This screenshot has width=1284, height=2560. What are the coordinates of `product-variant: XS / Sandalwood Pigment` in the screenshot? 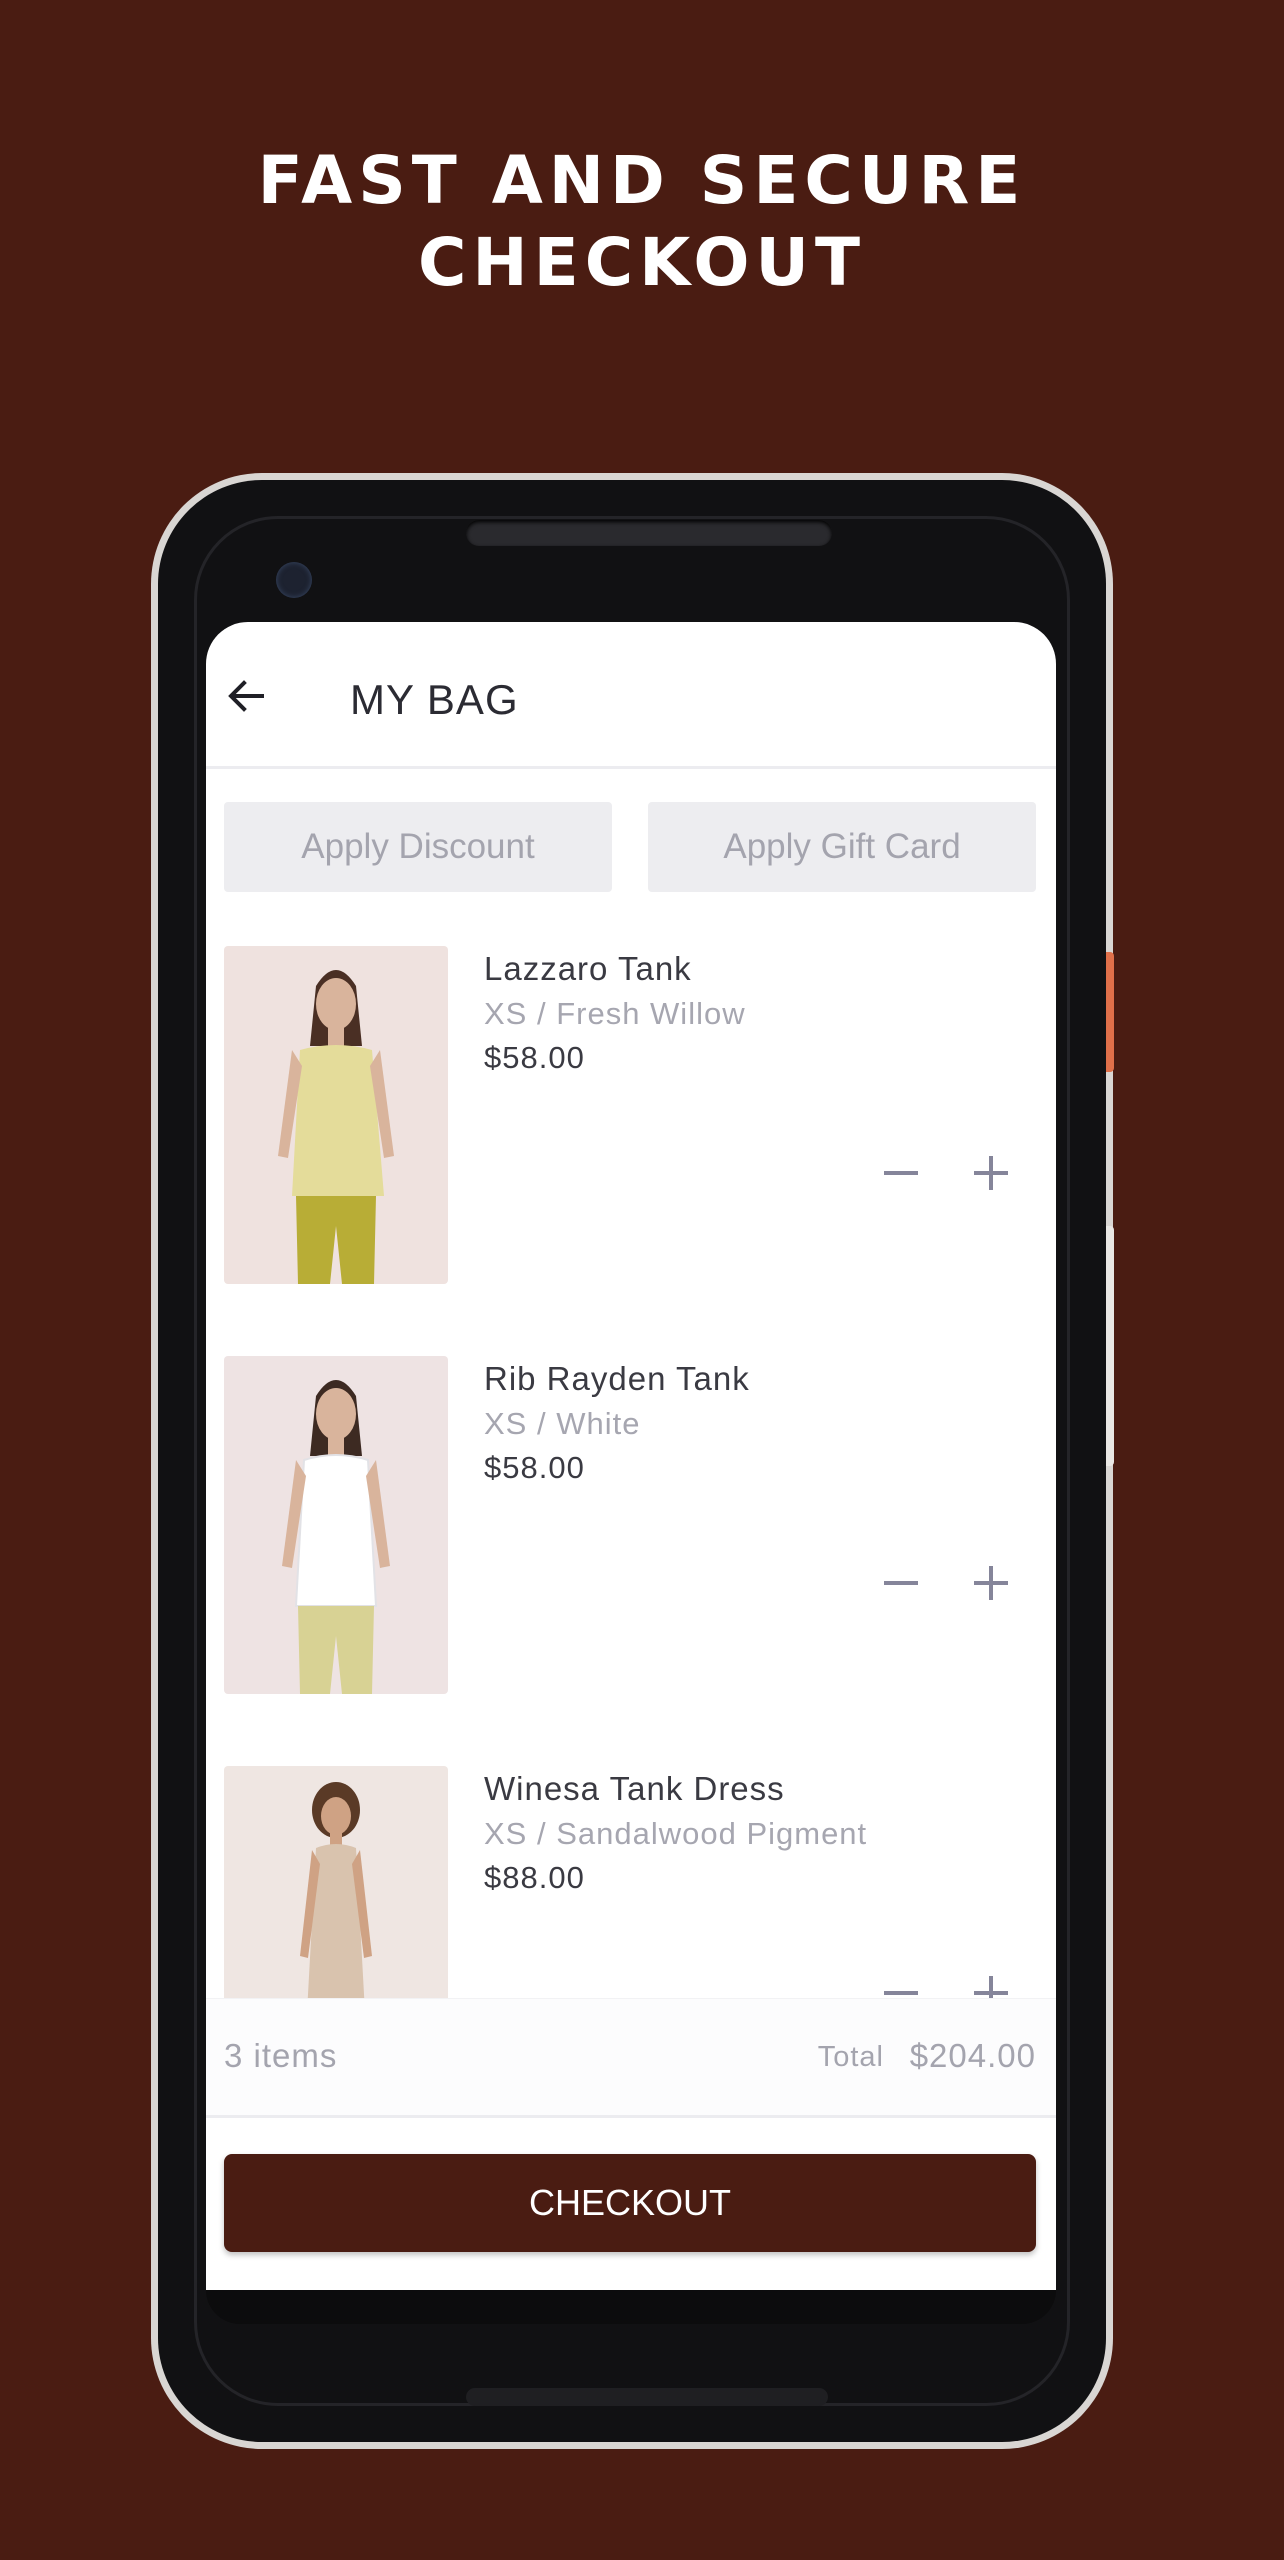 It's located at (676, 1833).